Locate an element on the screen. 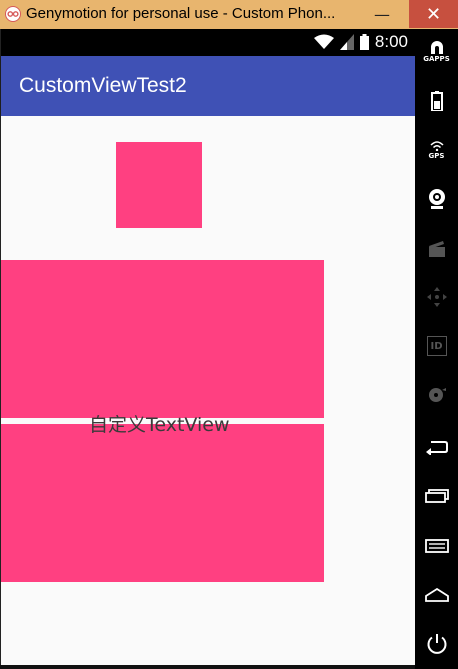 Image resolution: width=458 pixels, height=669 pixels. status-time: 8:00 is located at coordinates (391, 41).